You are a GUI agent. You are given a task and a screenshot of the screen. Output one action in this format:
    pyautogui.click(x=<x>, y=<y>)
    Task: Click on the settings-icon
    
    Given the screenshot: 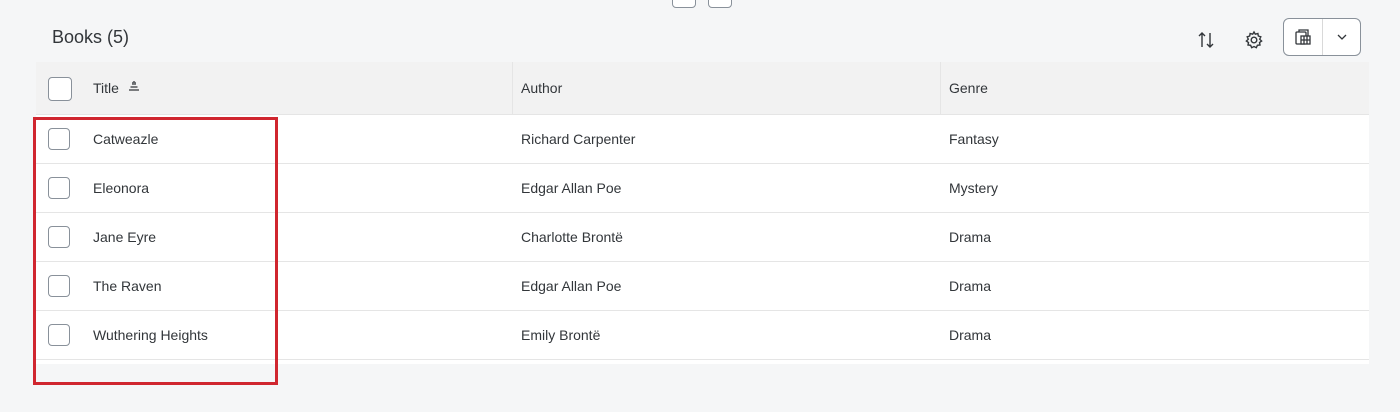 What is the action you would take?
    pyautogui.click(x=1254, y=39)
    